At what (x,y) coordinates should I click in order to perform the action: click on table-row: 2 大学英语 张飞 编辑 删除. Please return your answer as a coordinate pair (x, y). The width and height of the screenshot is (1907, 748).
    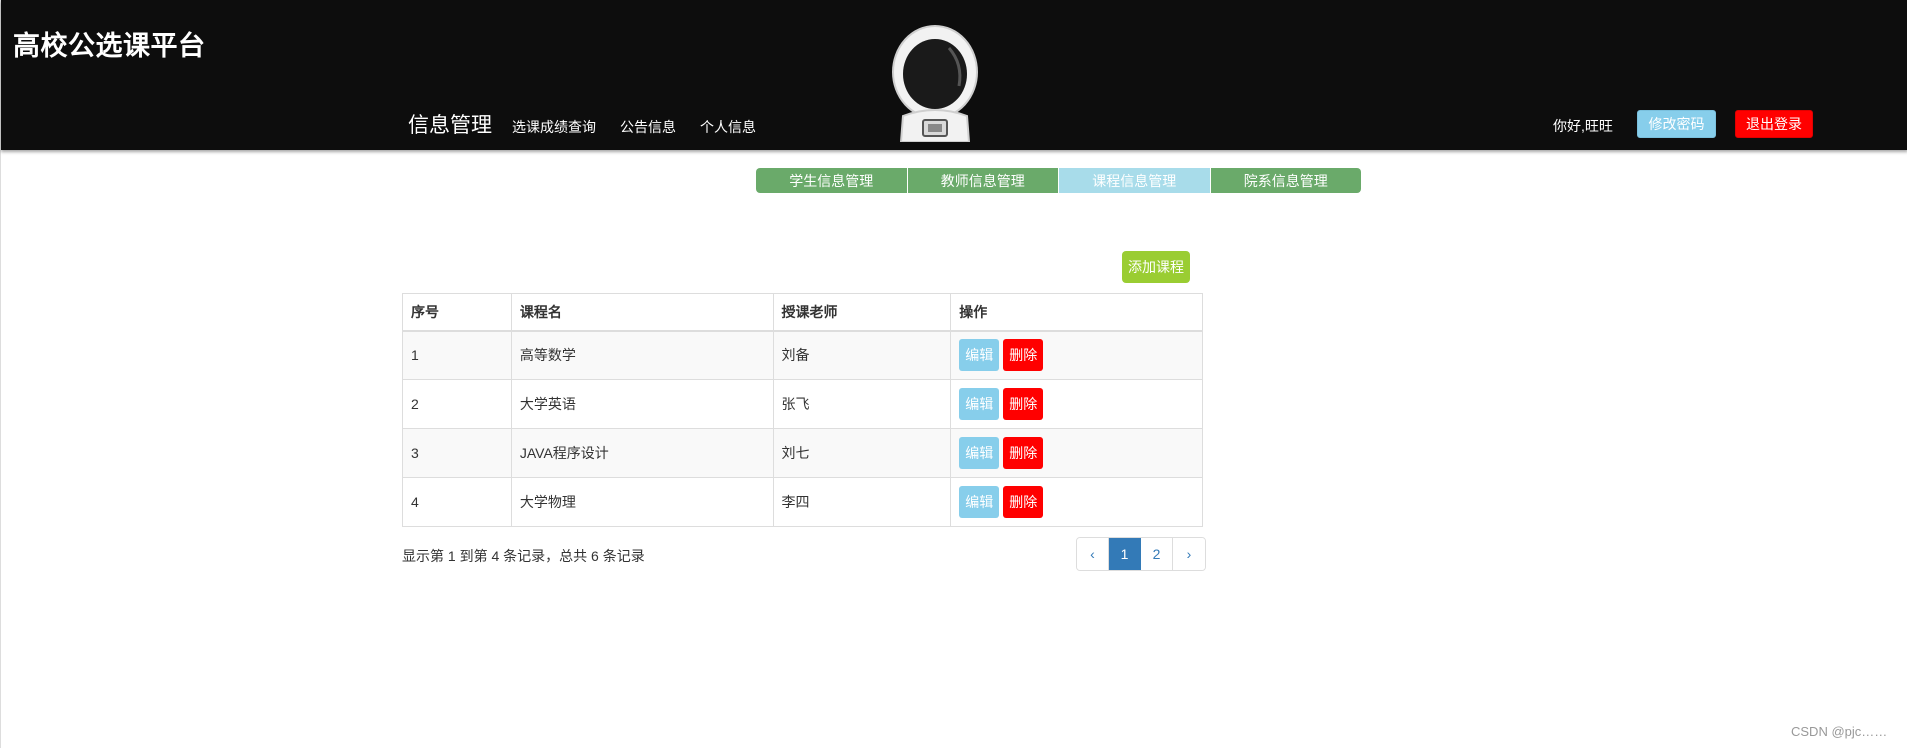
    Looking at the image, I should click on (802, 404).